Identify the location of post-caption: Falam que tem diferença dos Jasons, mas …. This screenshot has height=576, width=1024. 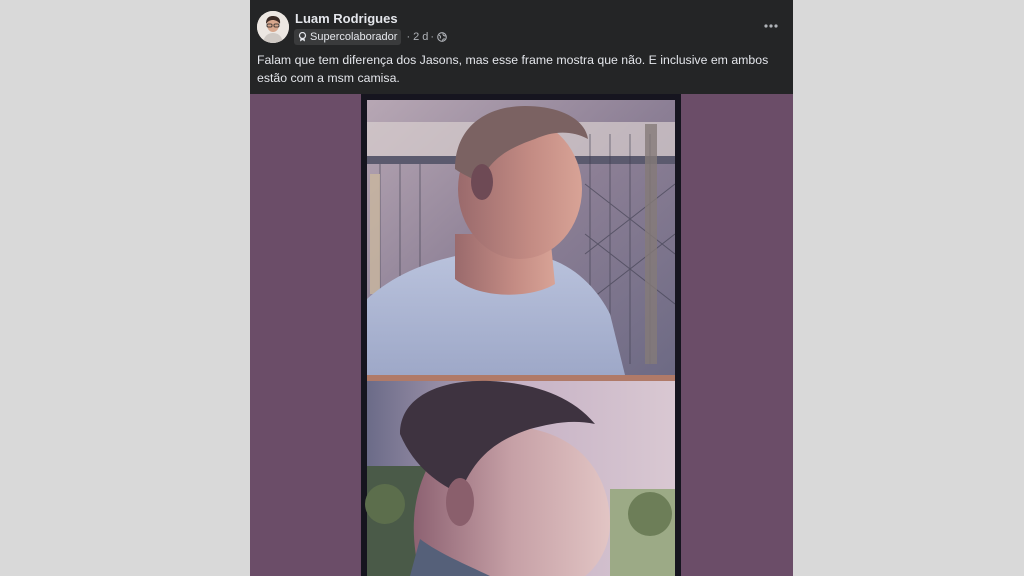
(513, 69).